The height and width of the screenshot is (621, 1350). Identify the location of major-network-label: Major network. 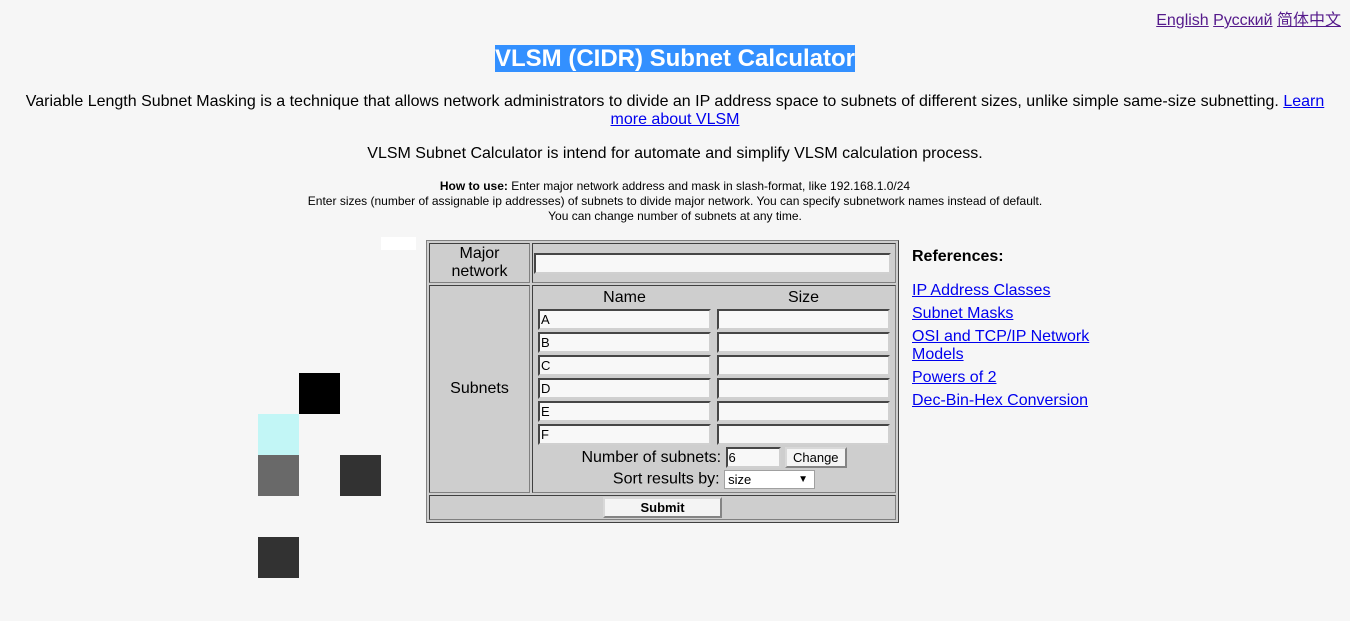
(479, 263).